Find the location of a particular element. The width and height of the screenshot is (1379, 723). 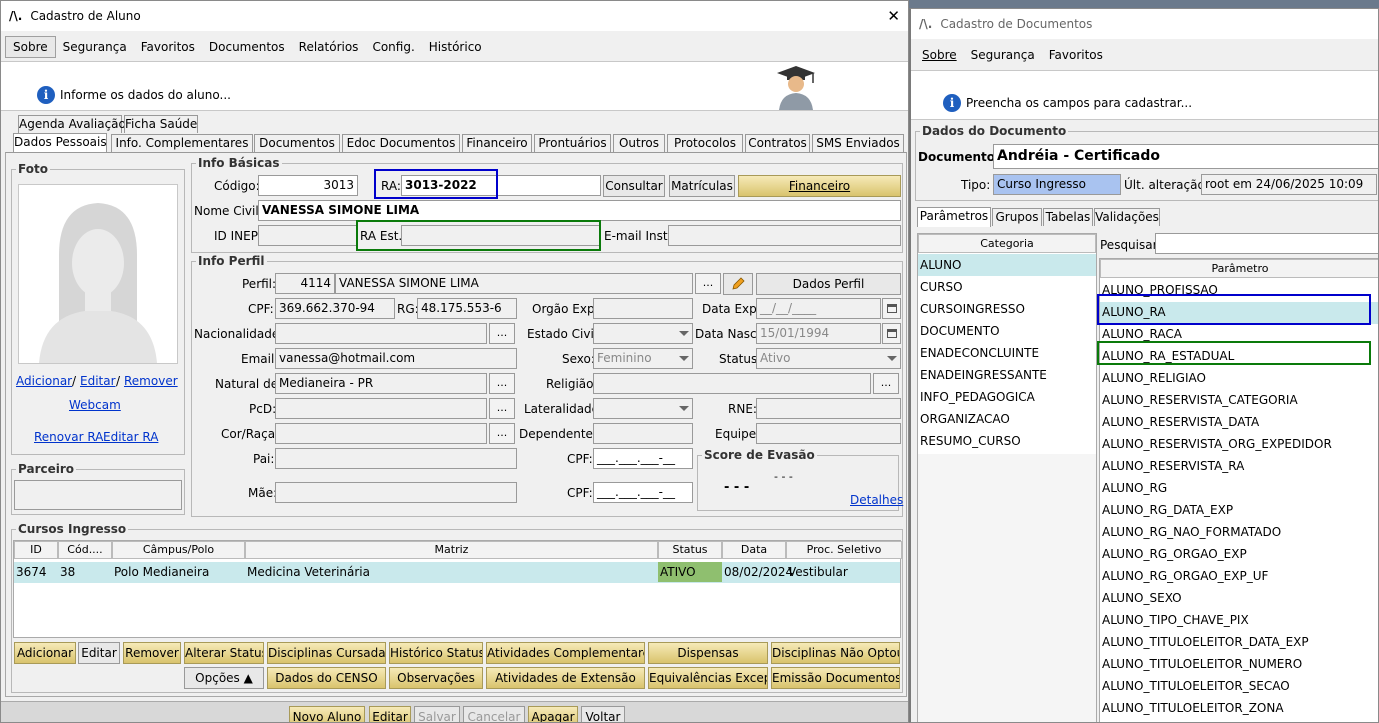

remover-foto-link: Remover is located at coordinates (151, 381).